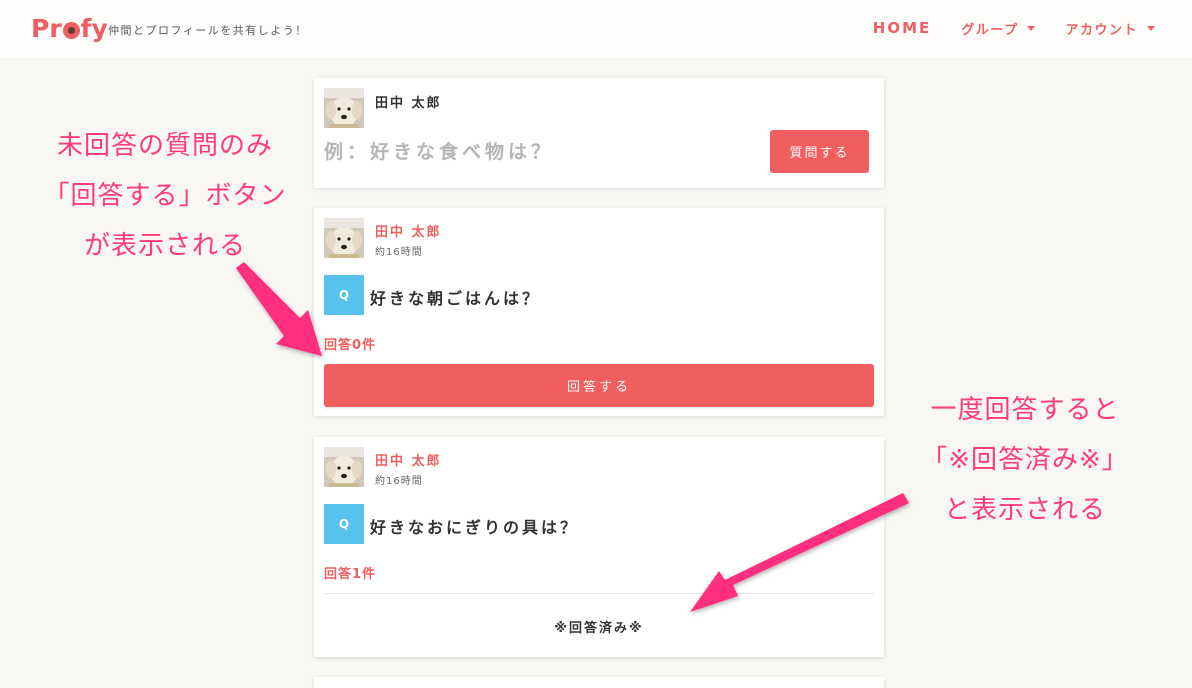 This screenshot has height=688, width=1192. Describe the element at coordinates (599, 682) in the screenshot. I see `question-card-partial` at that location.